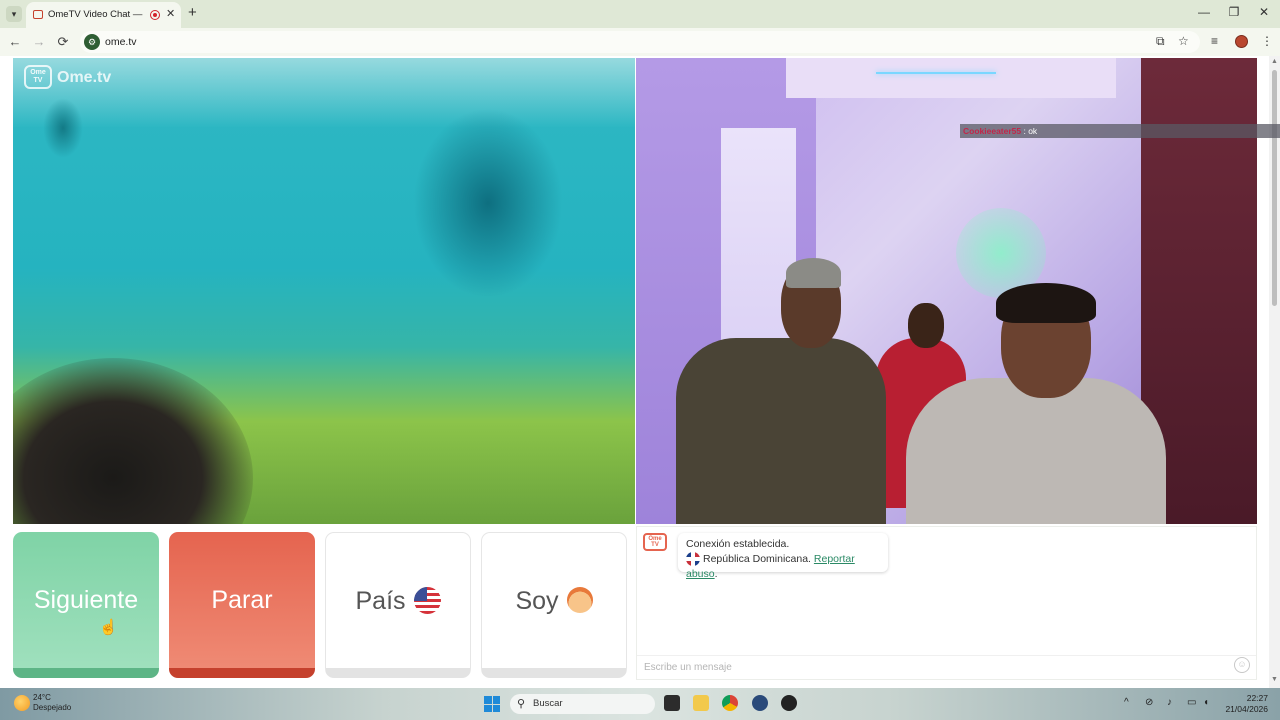 The image size is (1280, 720). What do you see at coordinates (693, 559) in the screenshot?
I see `flag-do-icon` at bounding box center [693, 559].